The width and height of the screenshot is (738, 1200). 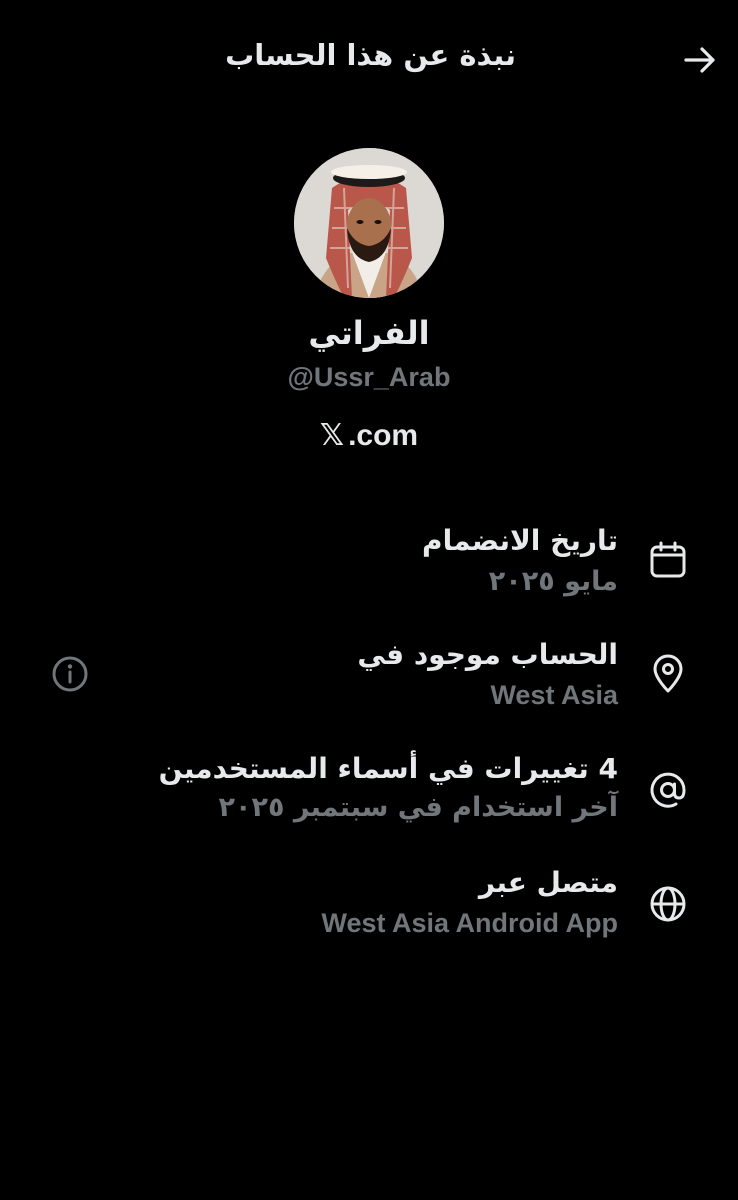 I want to click on site-domain: .com, so click(x=383, y=435).